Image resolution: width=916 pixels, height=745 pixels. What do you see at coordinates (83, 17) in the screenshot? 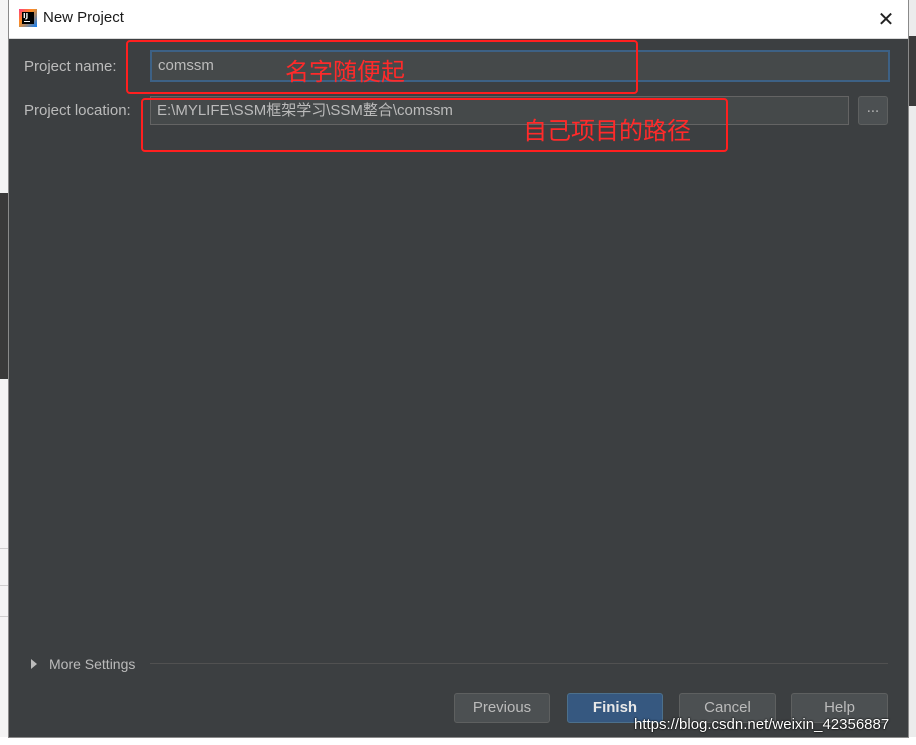
I see `window-title: New Project` at bounding box center [83, 17].